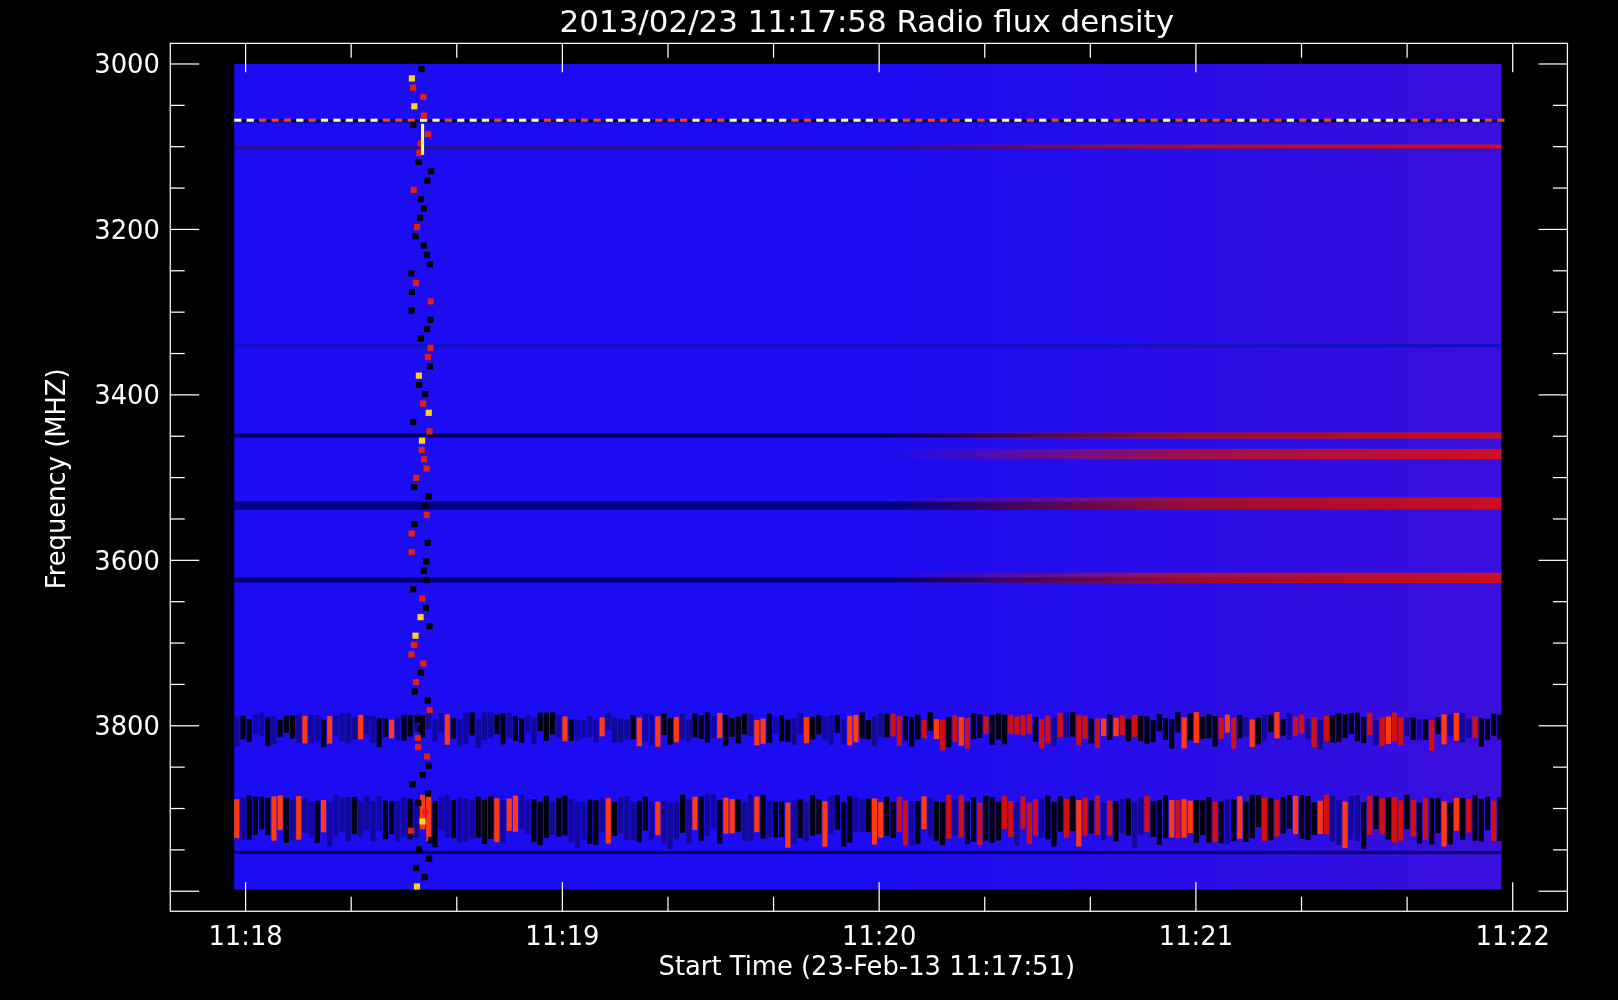 The height and width of the screenshot is (1000, 1618). Describe the element at coordinates (866, 21) in the screenshot. I see `chart-title: 2013/02/23 11:17:58 Radio flux density` at that location.